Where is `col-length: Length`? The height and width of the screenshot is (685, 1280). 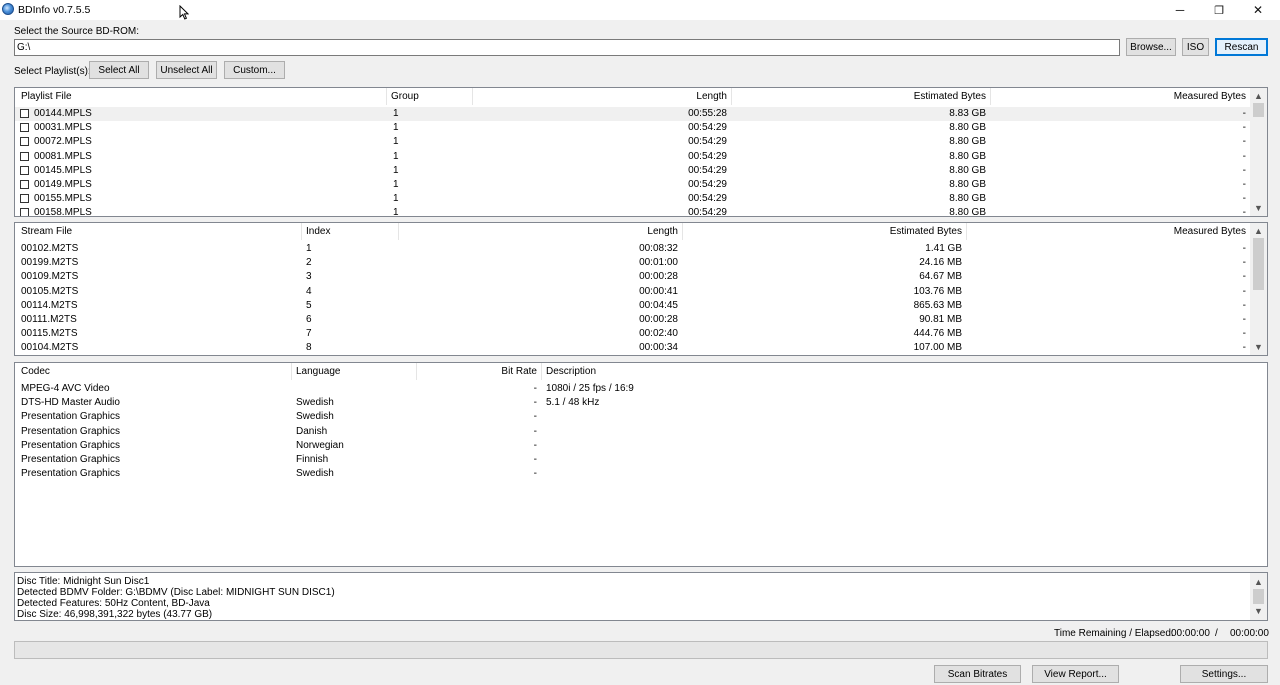 col-length: Length is located at coordinates (601, 96).